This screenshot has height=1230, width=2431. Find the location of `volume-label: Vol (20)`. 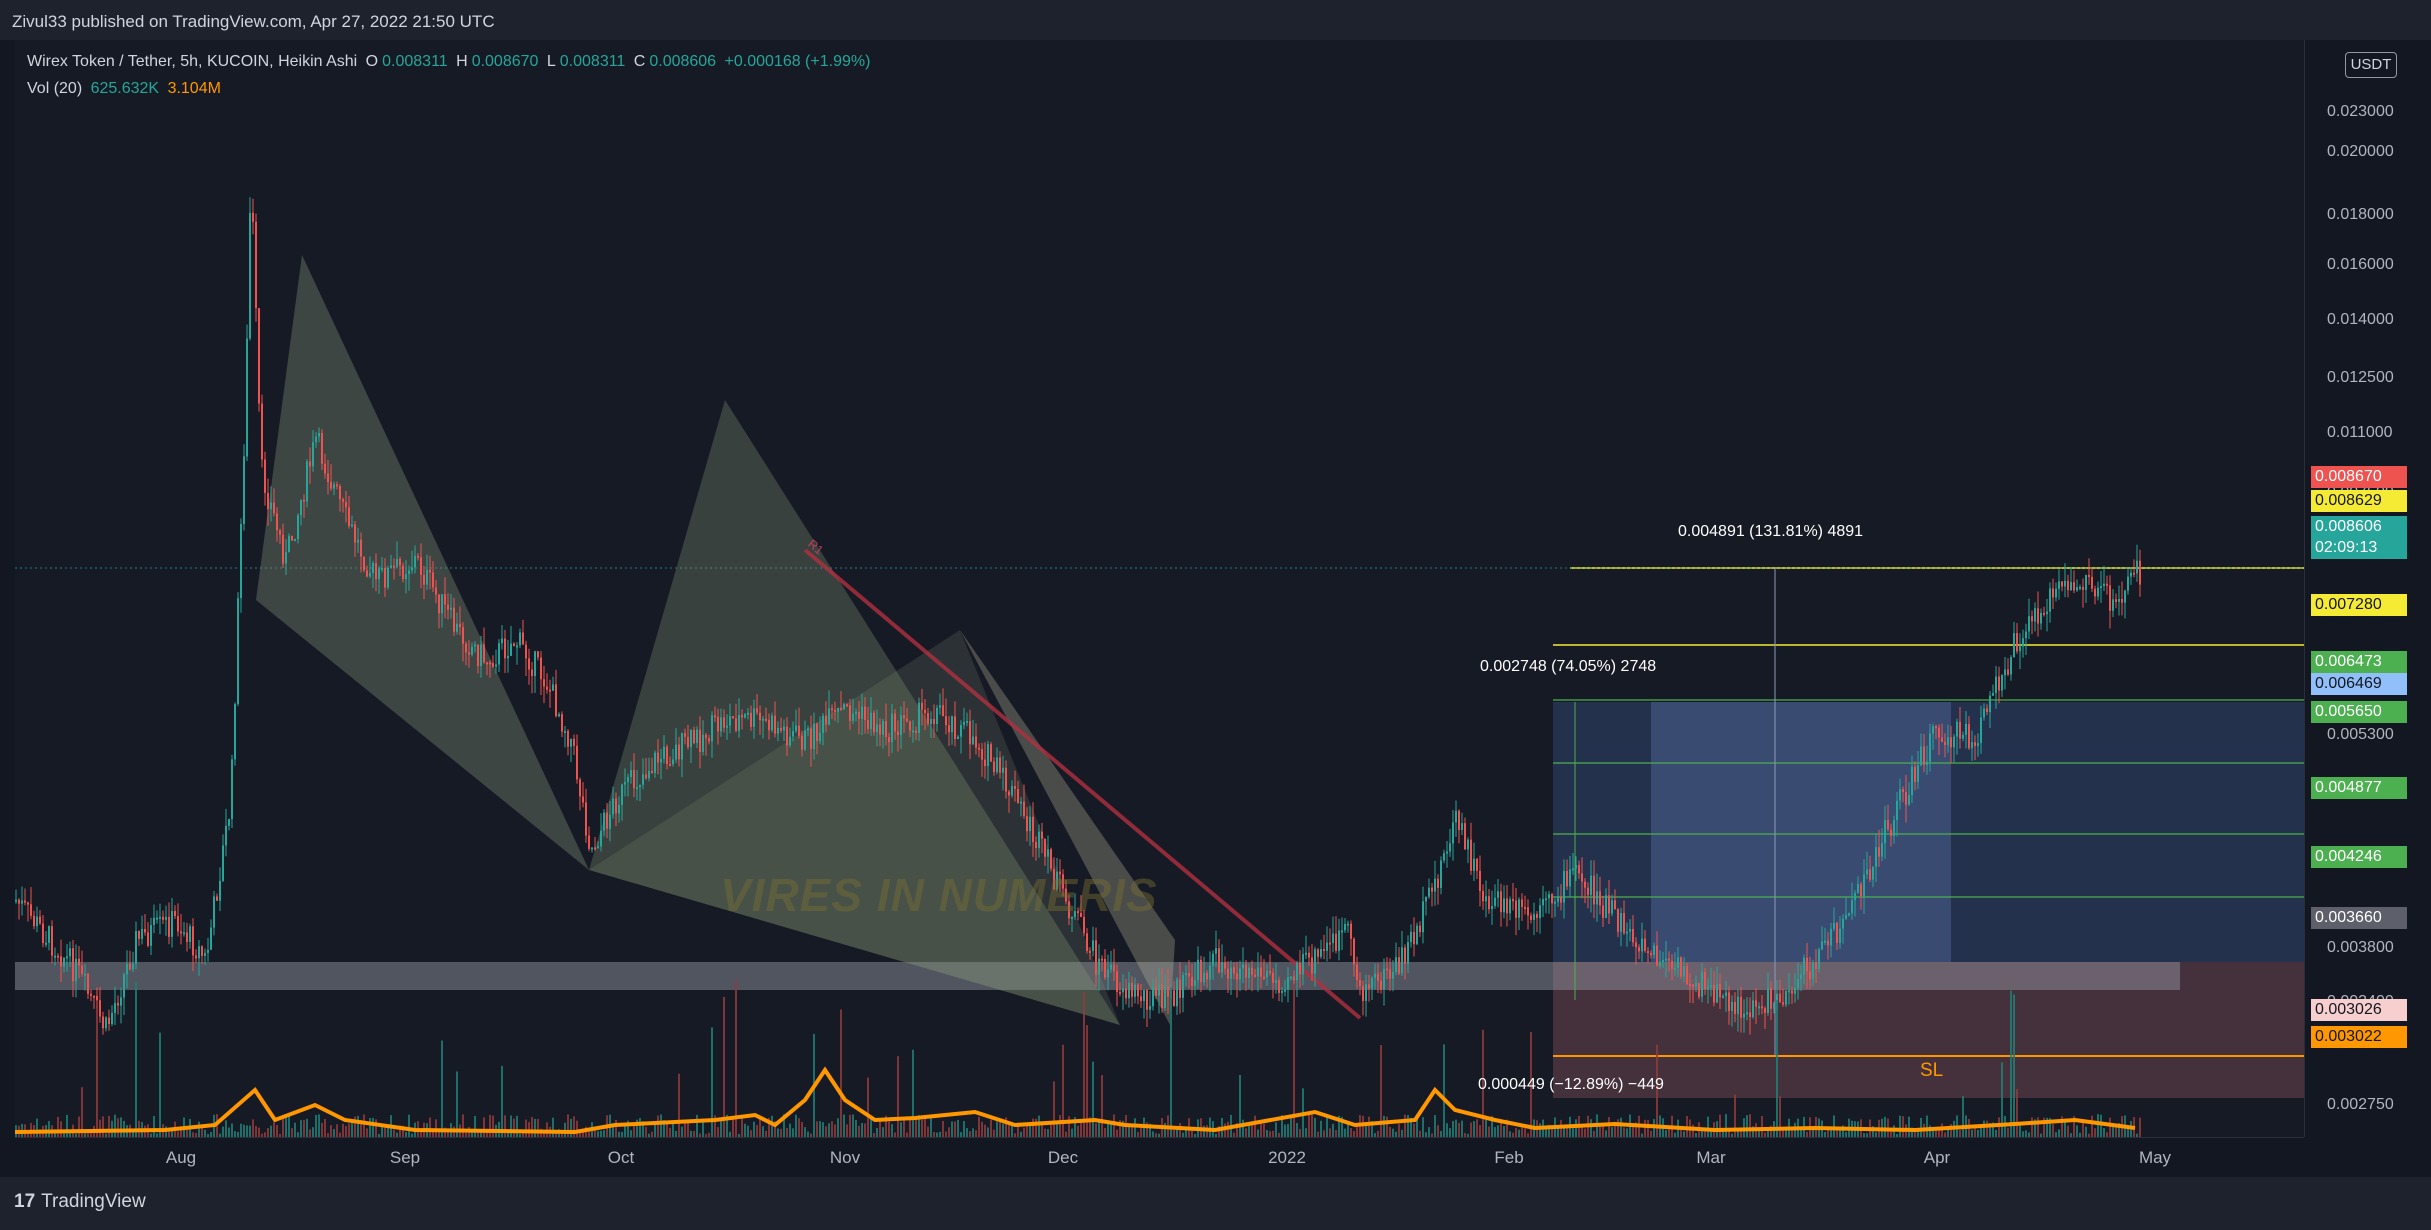

volume-label: Vol (20) is located at coordinates (54, 88).